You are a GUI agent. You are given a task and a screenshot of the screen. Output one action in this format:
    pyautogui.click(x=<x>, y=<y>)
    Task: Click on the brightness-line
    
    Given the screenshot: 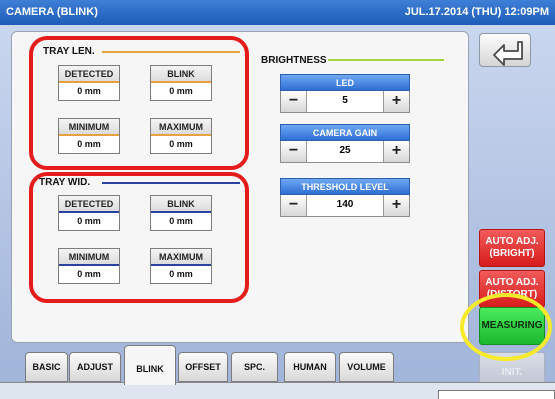 What is the action you would take?
    pyautogui.click(x=386, y=60)
    